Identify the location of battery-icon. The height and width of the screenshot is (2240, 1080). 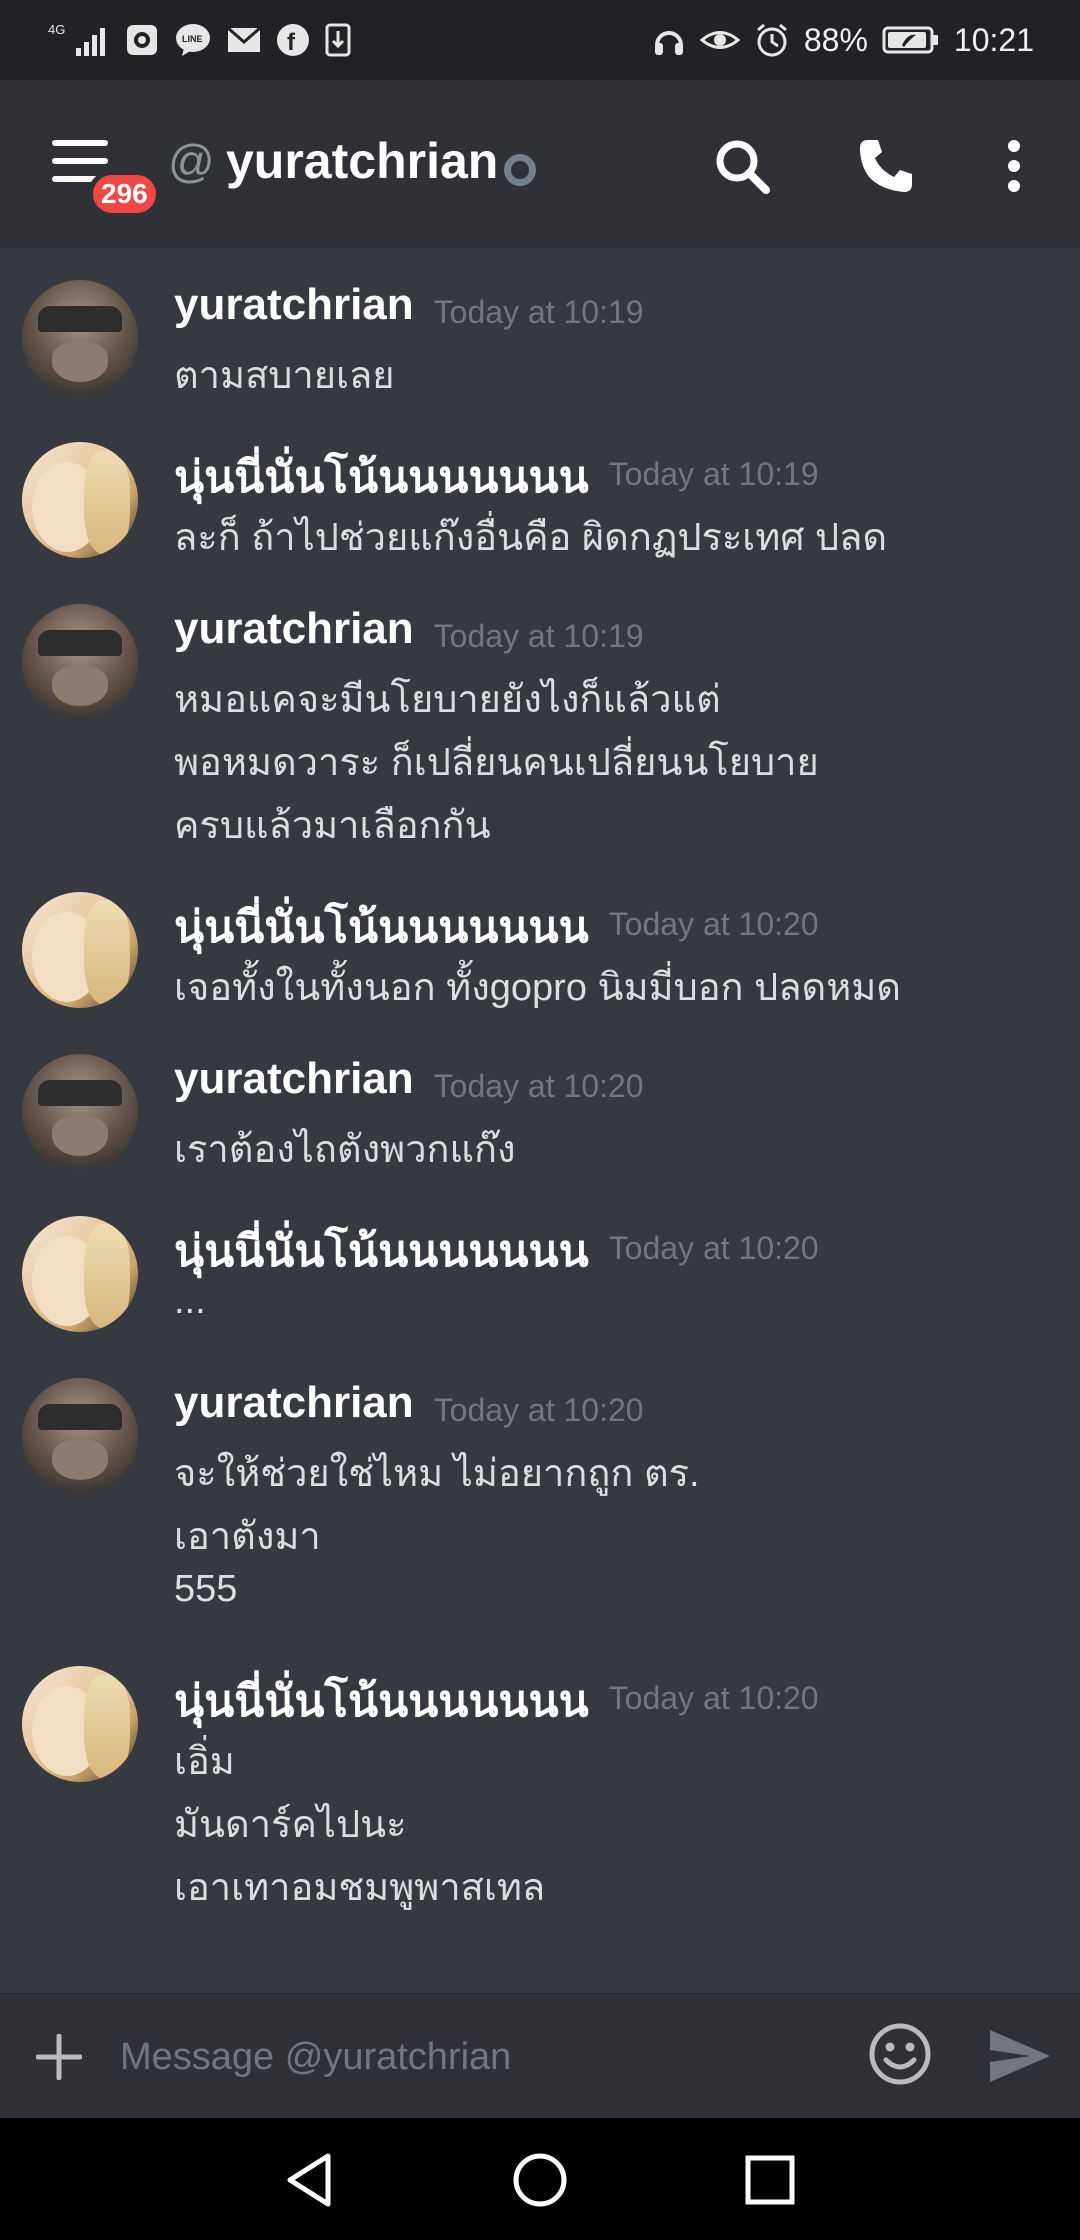
(911, 40).